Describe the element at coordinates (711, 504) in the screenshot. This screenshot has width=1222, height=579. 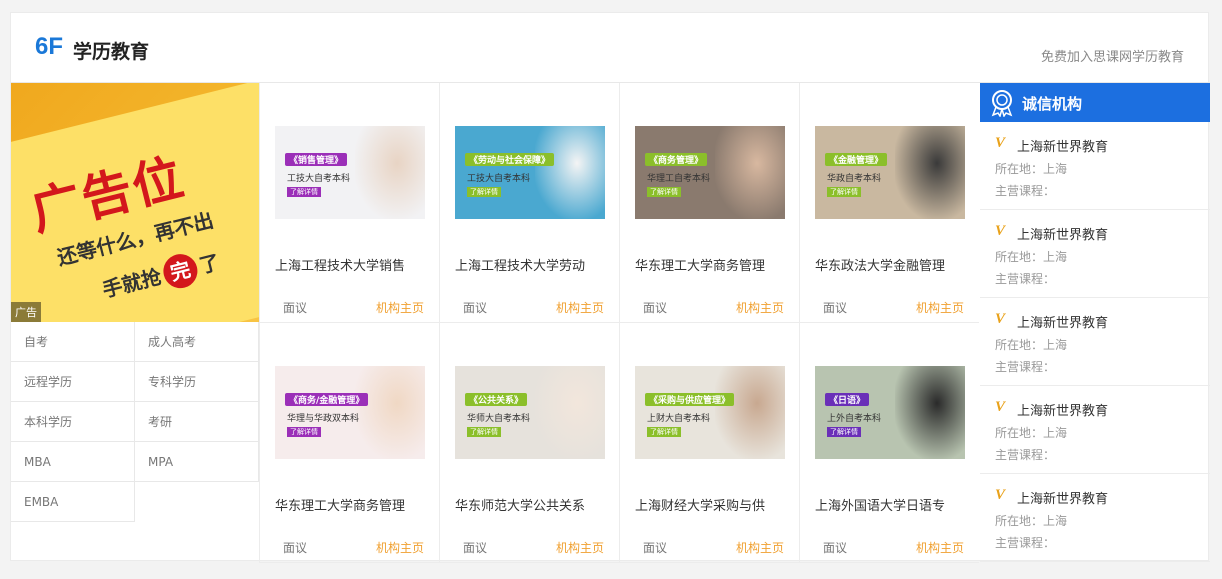
I see `course-title: 上海财经大学采购与供` at that location.